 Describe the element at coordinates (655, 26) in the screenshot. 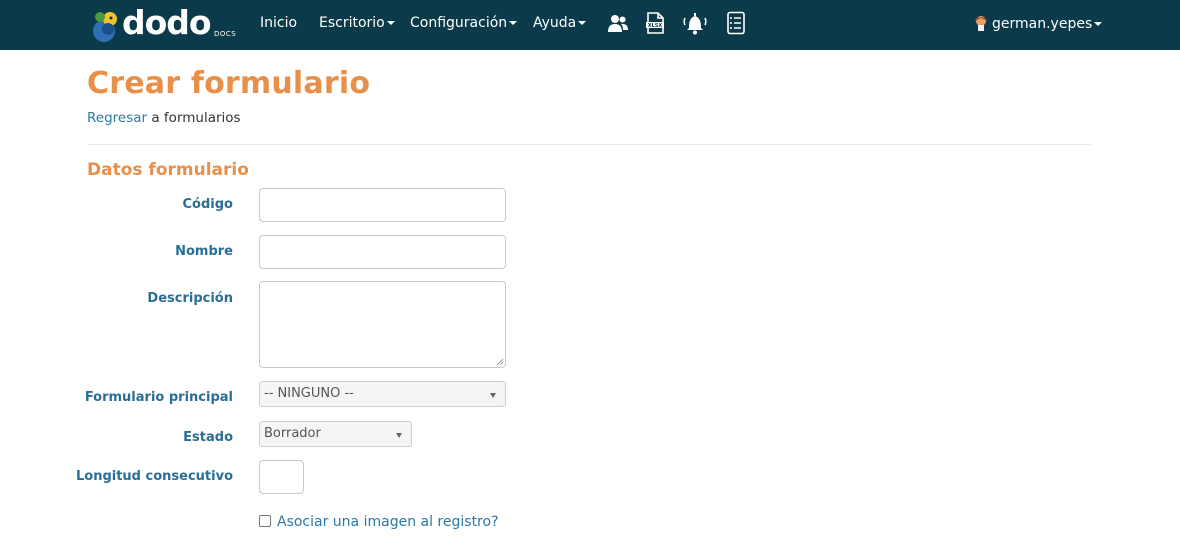

I see `svg-text: XLSX` at that location.